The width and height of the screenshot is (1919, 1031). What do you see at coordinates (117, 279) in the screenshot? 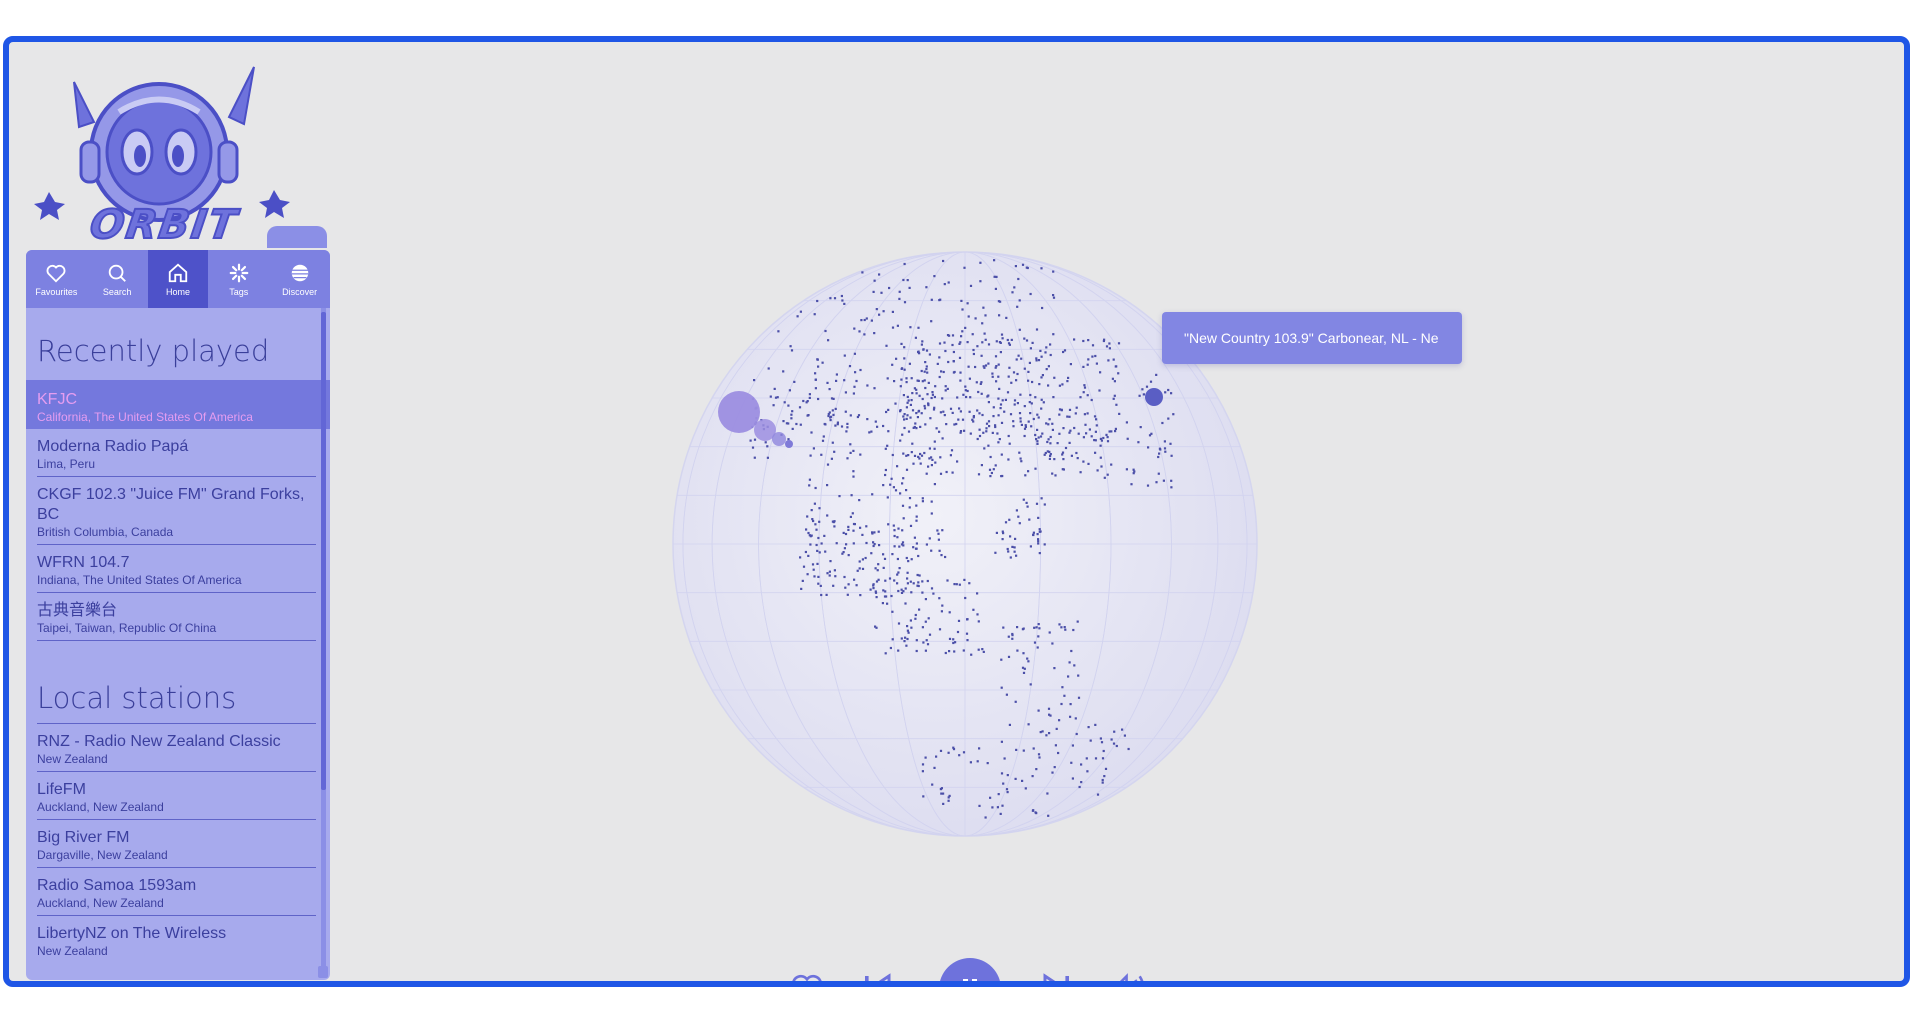
I see `nav-search: Search` at bounding box center [117, 279].